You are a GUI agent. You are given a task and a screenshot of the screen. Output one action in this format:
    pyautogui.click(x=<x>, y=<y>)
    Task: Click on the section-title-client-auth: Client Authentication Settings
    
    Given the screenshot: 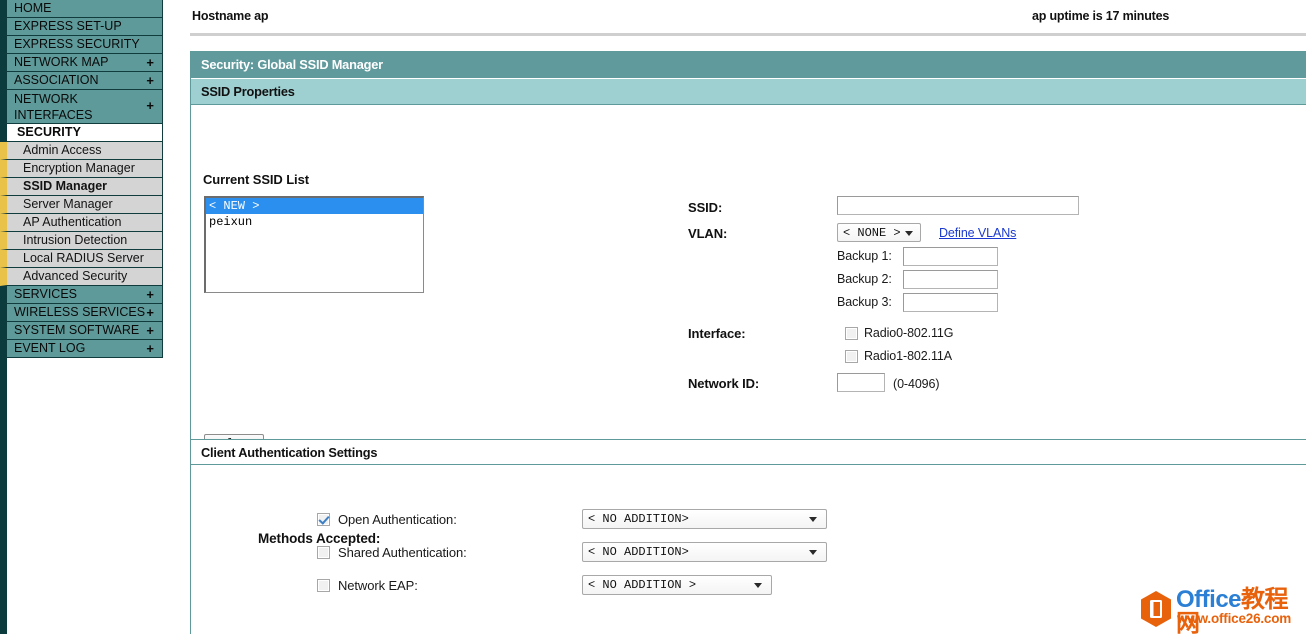 What is the action you would take?
    pyautogui.click(x=289, y=452)
    